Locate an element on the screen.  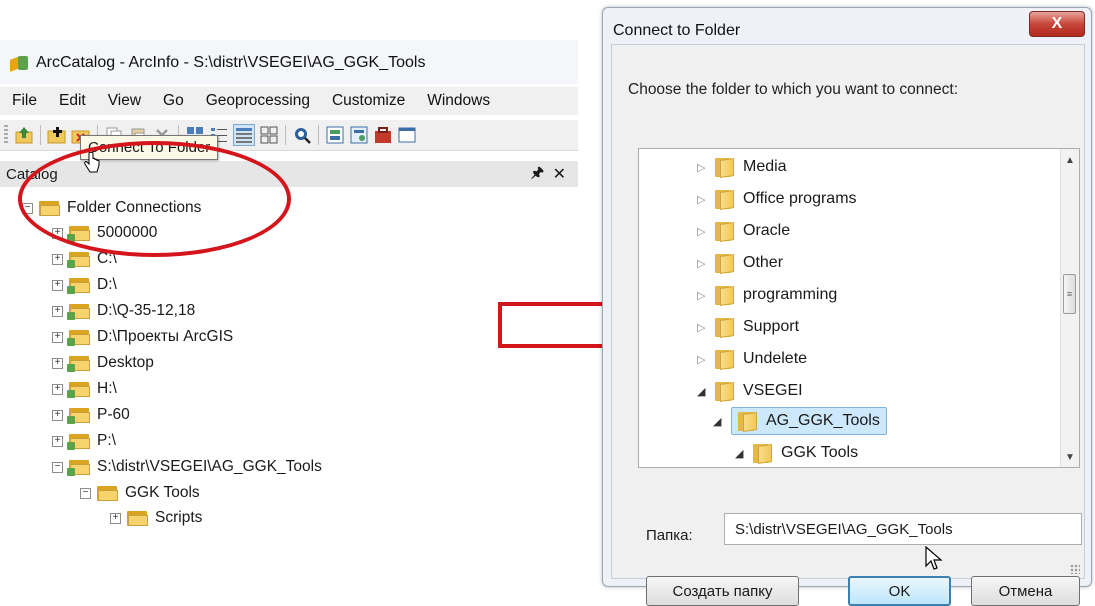
toolbar-grip is located at coordinates (6, 135).